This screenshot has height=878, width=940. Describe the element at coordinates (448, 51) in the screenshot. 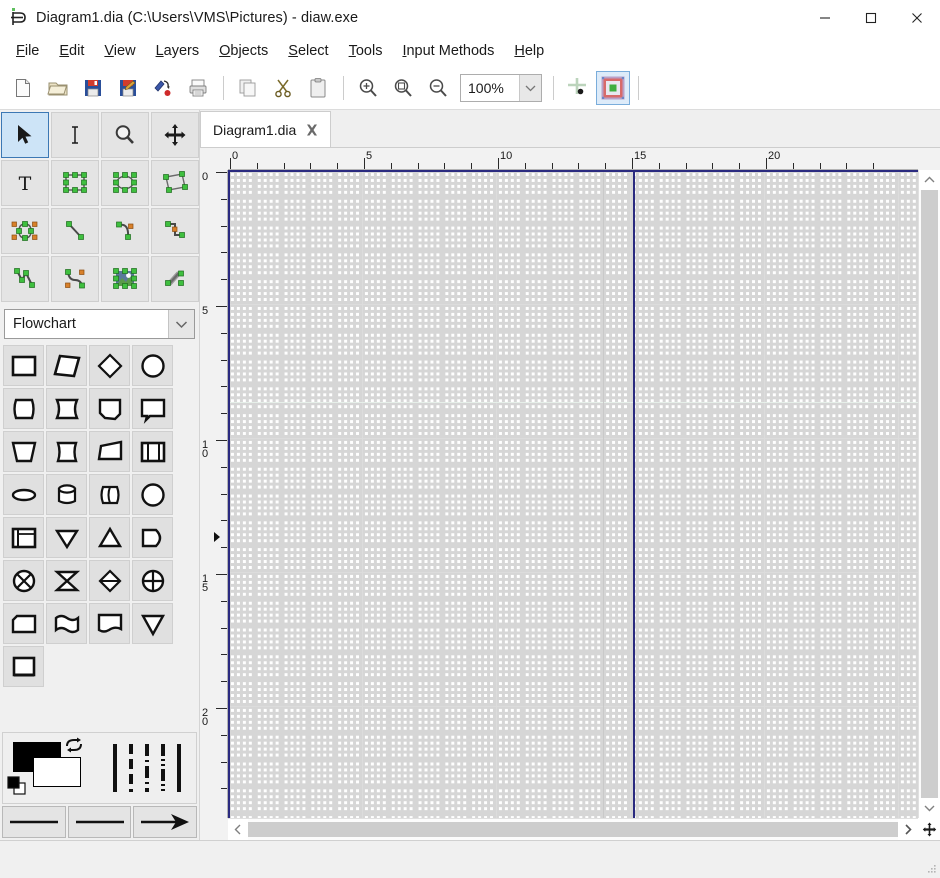

I see `menu-input-methods: Input Methods` at that location.